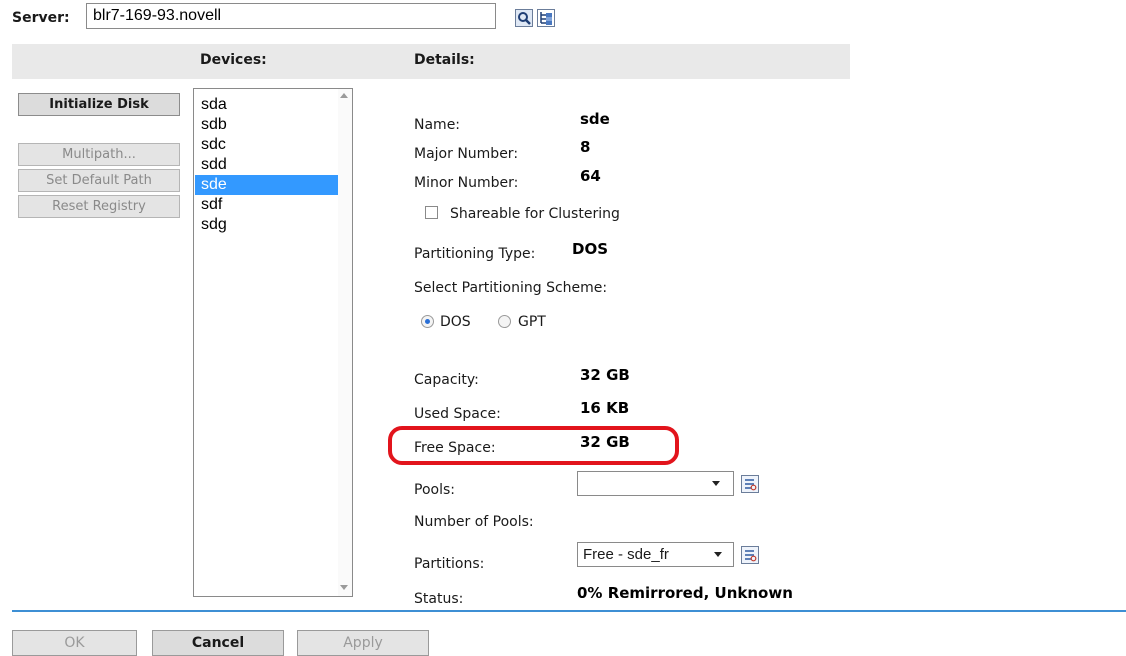 Image resolution: width=1126 pixels, height=656 pixels. I want to click on status-label: Status:, so click(439, 599).